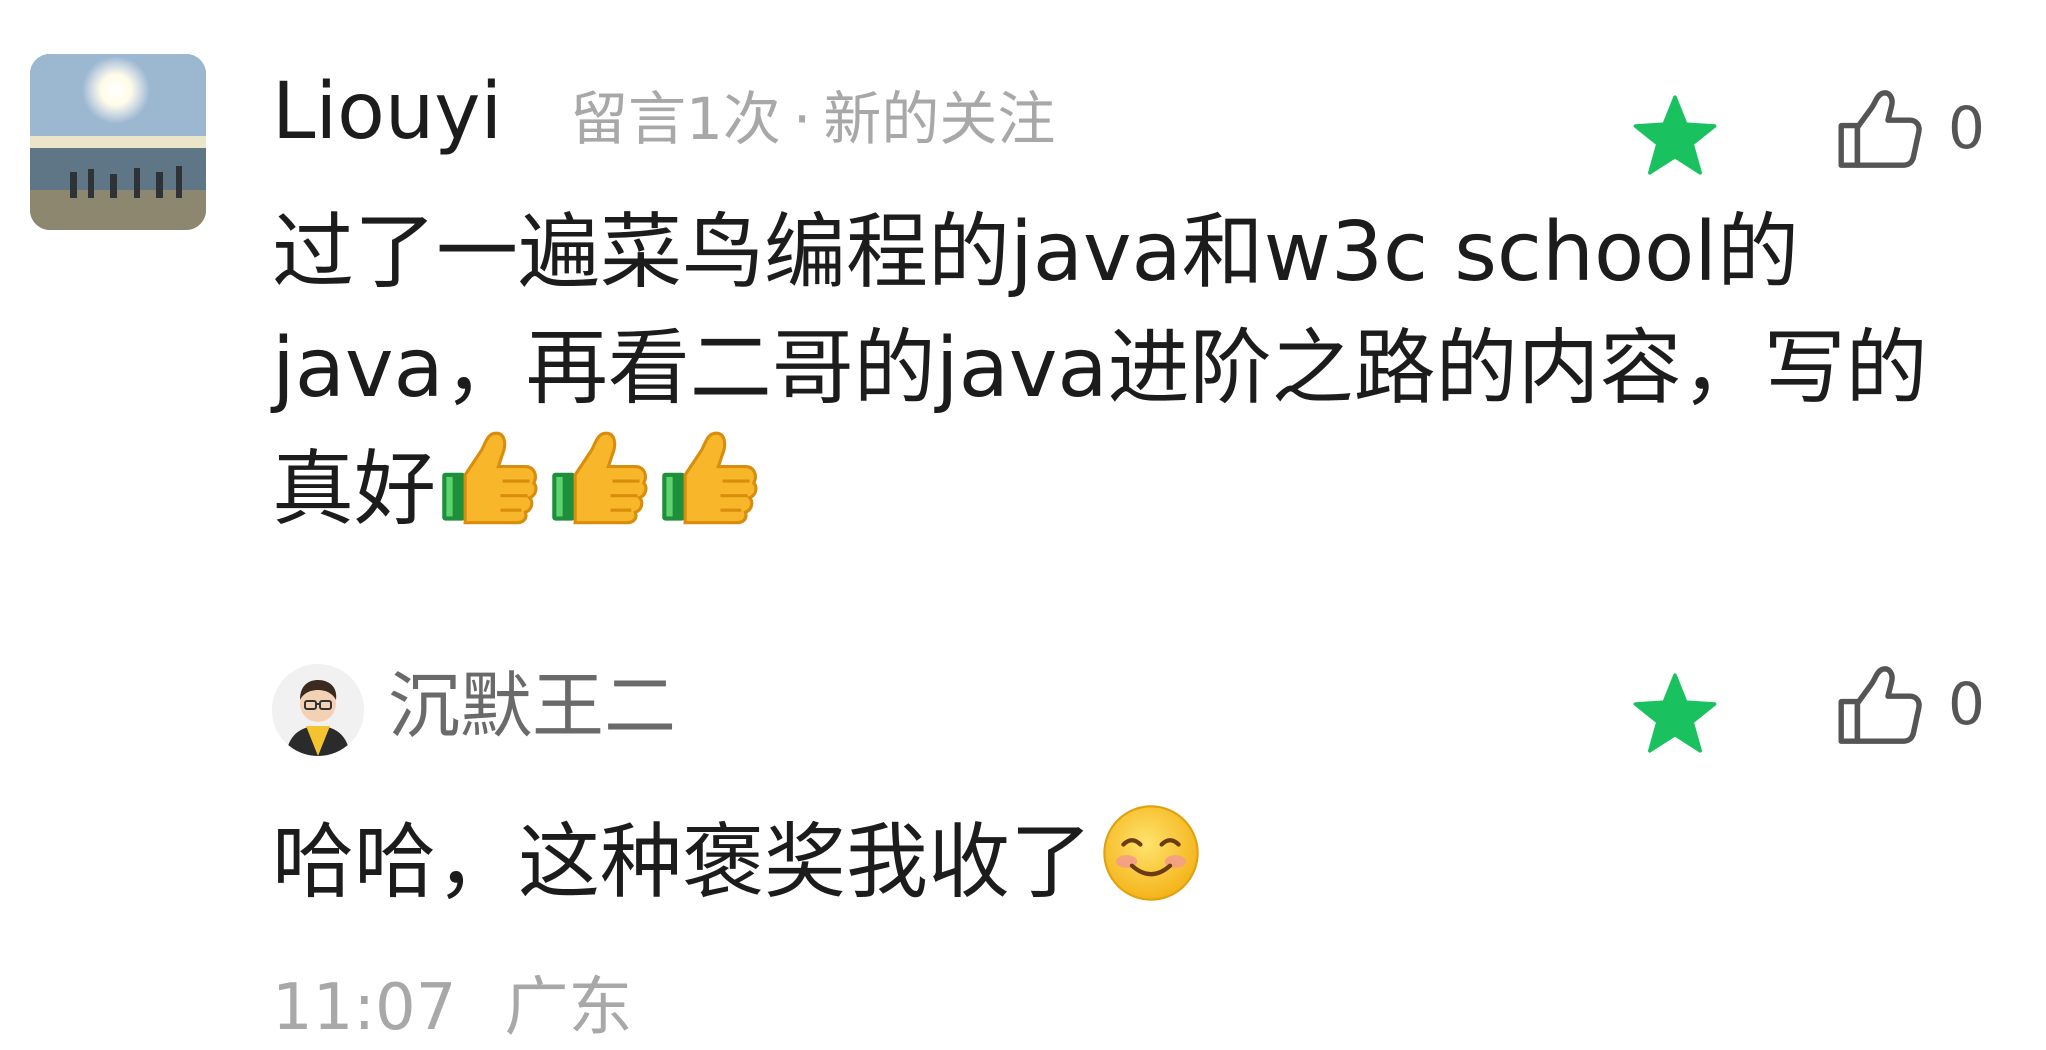  I want to click on comment-author-avatar, so click(118, 142).